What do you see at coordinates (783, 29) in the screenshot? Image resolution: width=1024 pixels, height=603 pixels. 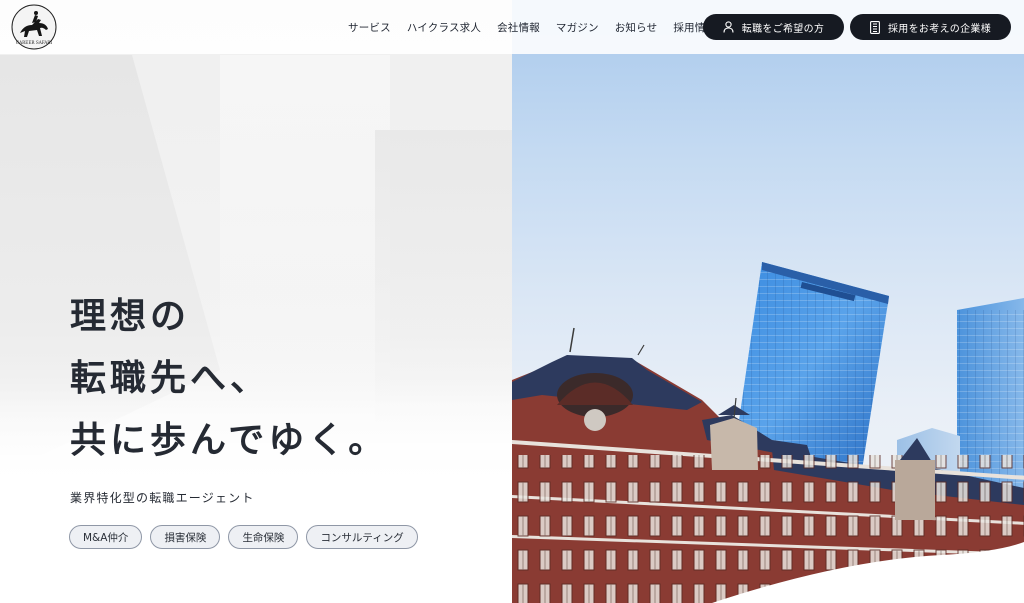 I see `job-seeker-button-label: 転職をご希望の方` at bounding box center [783, 29].